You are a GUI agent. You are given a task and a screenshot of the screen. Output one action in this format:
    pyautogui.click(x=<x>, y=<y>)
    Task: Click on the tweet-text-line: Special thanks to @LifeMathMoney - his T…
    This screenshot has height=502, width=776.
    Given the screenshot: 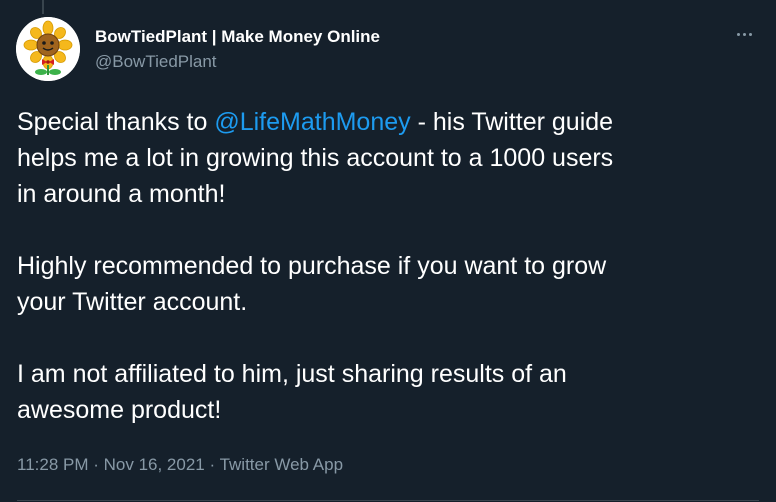 What is the action you would take?
    pyautogui.click(x=387, y=122)
    